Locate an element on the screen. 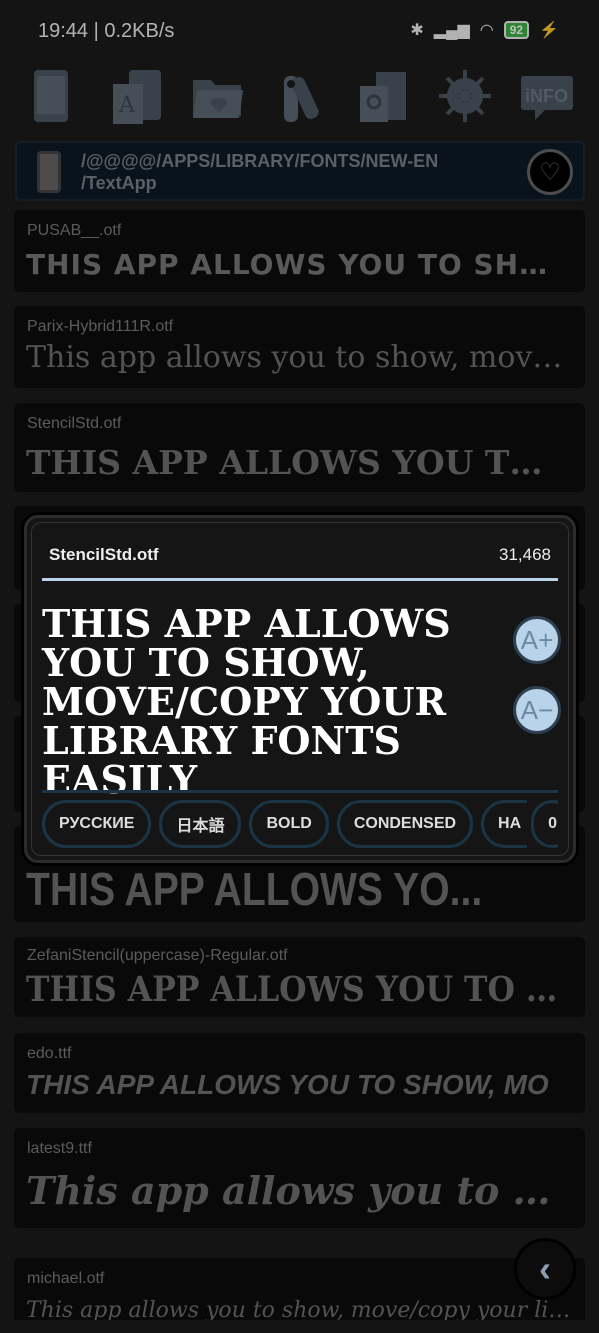 The width and height of the screenshot is (599, 1333). chip-zero: 0 is located at coordinates (544, 824).